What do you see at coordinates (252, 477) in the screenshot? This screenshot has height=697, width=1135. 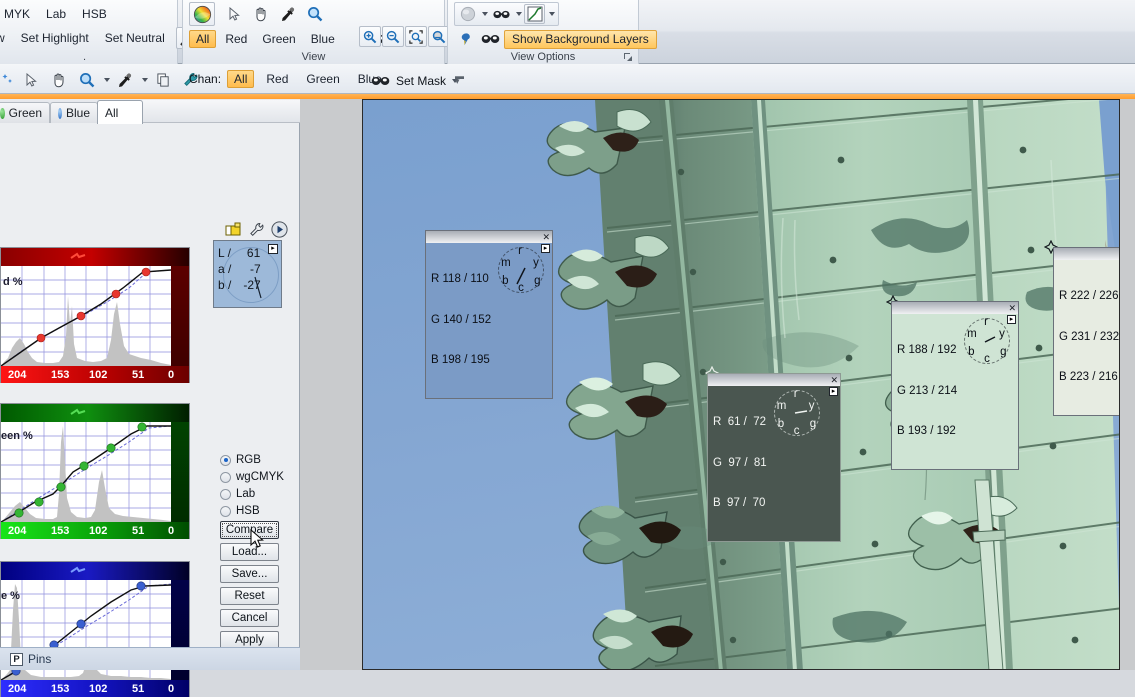 I see `colorspace-radio-wgcmyk: wgCMYK` at bounding box center [252, 477].